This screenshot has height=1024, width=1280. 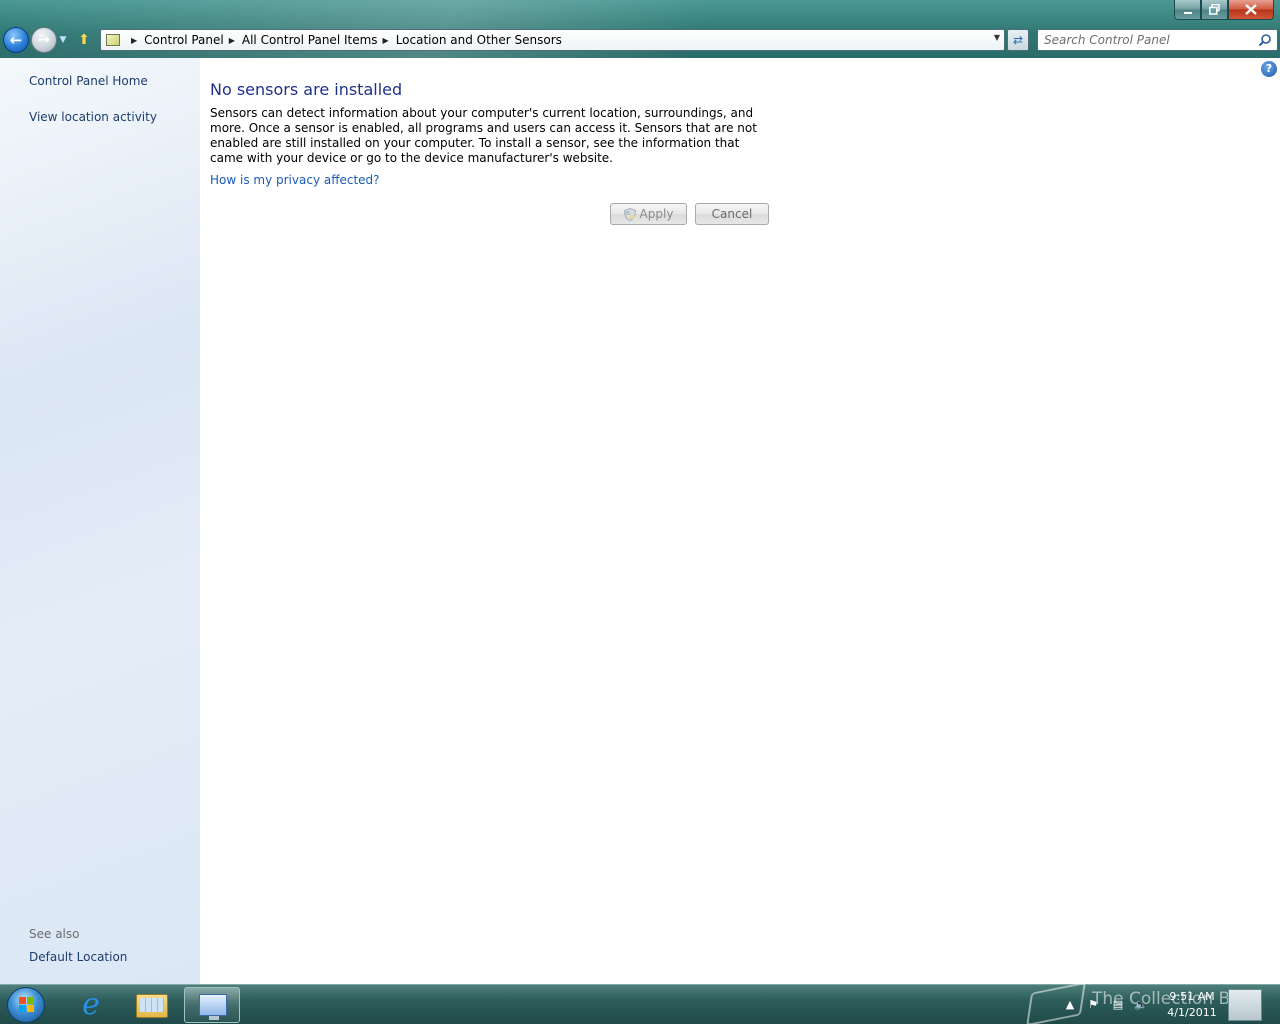 I want to click on internet-explorer-icon: e, so click(x=91, y=1004).